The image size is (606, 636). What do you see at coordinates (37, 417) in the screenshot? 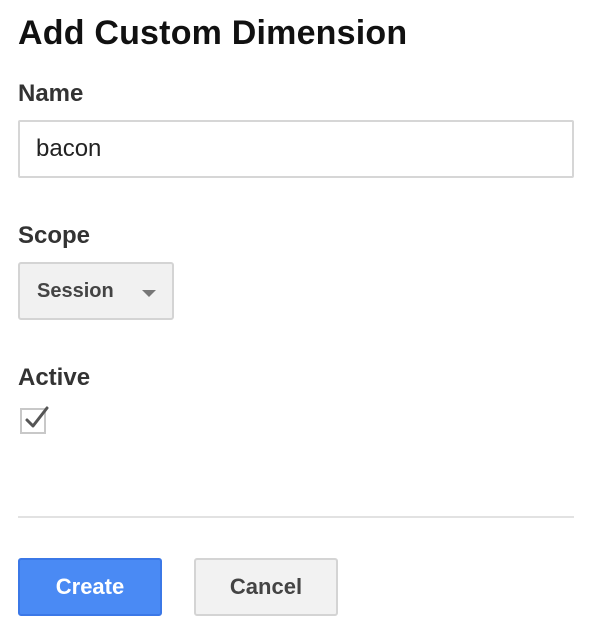
I see `checkmark-icon` at bounding box center [37, 417].